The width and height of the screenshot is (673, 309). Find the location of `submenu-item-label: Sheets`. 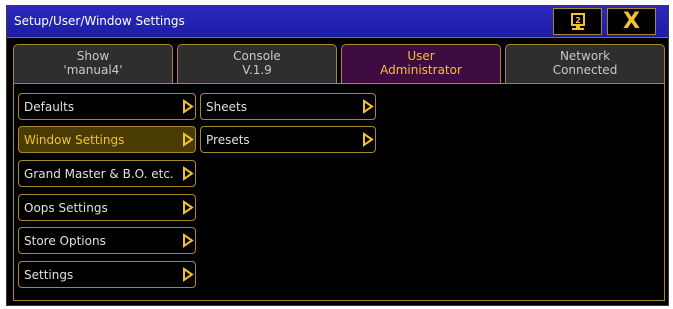

submenu-item-label: Sheets is located at coordinates (226, 107).